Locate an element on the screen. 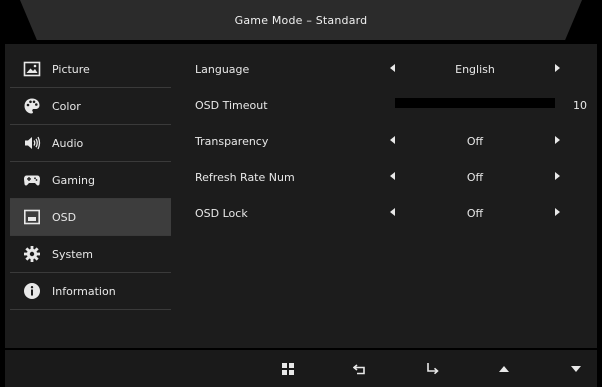  setting-value: 10 is located at coordinates (580, 105).